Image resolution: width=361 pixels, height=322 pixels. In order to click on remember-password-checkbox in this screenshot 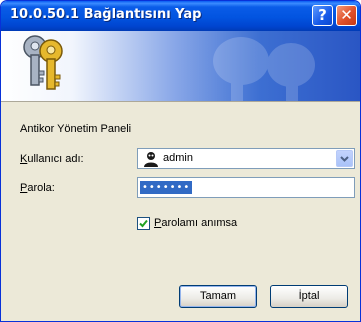, I will do `click(143, 223)`.